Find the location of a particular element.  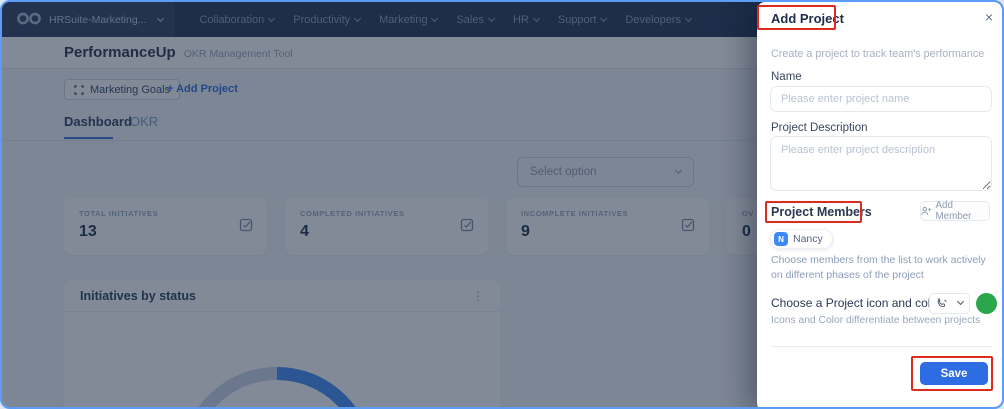

avatar: N is located at coordinates (781, 239).